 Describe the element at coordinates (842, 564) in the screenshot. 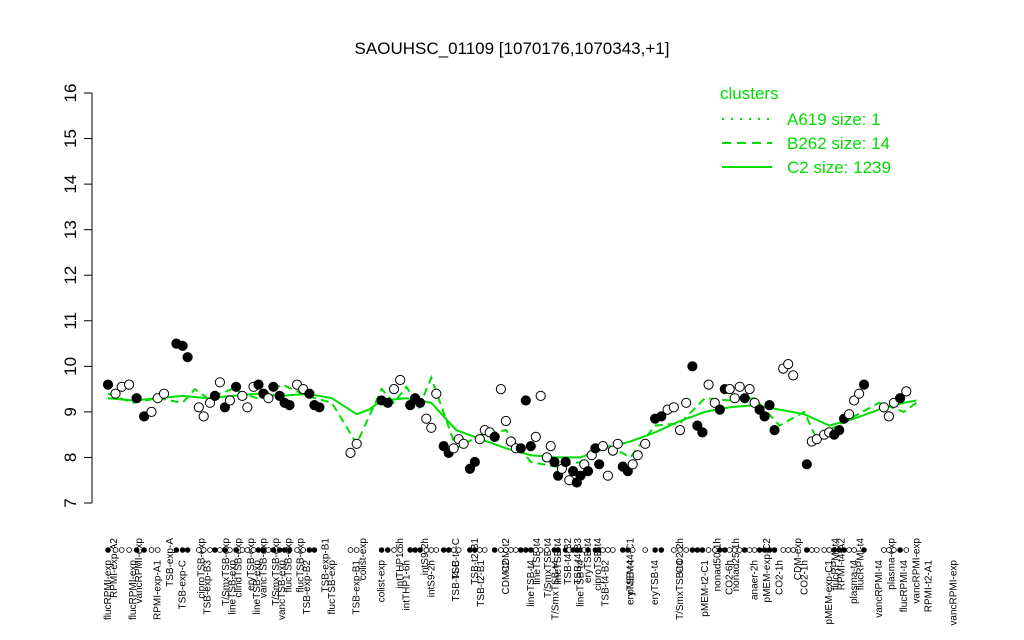

I see `x-upper-tick-label: RPMI-t4-A2` at that location.